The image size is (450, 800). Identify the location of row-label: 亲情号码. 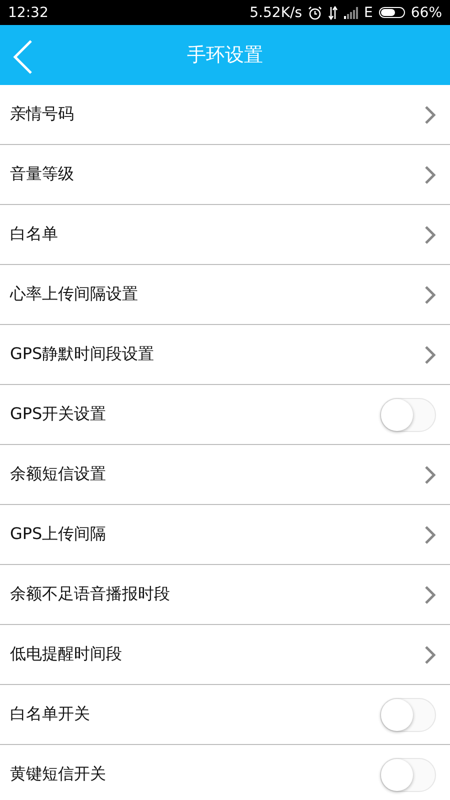
(42, 114).